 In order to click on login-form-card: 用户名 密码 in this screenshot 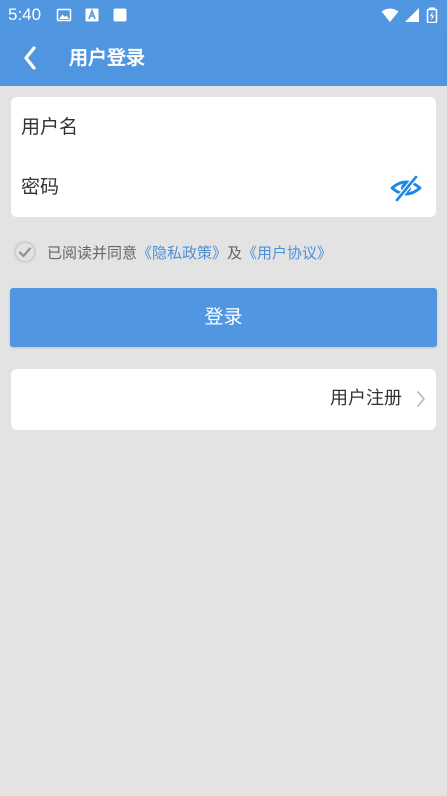, I will do `click(223, 157)`.